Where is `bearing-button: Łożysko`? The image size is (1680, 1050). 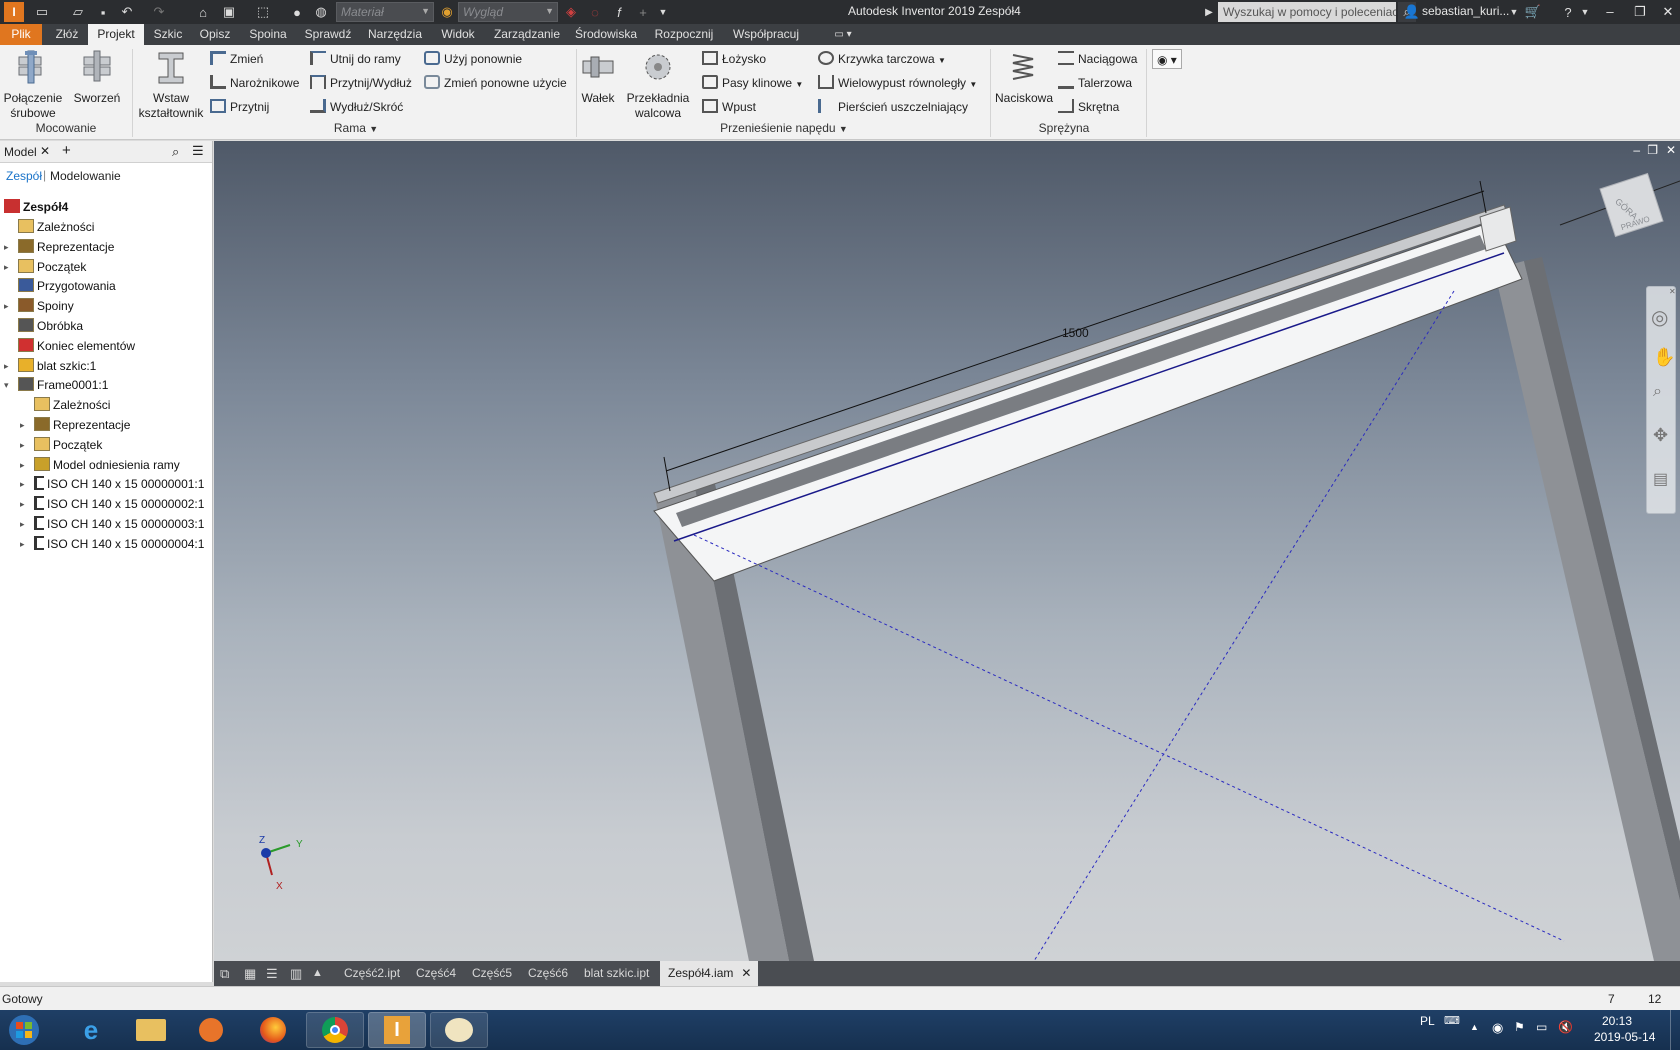
bearing-button: Łożysko is located at coordinates (734, 59).